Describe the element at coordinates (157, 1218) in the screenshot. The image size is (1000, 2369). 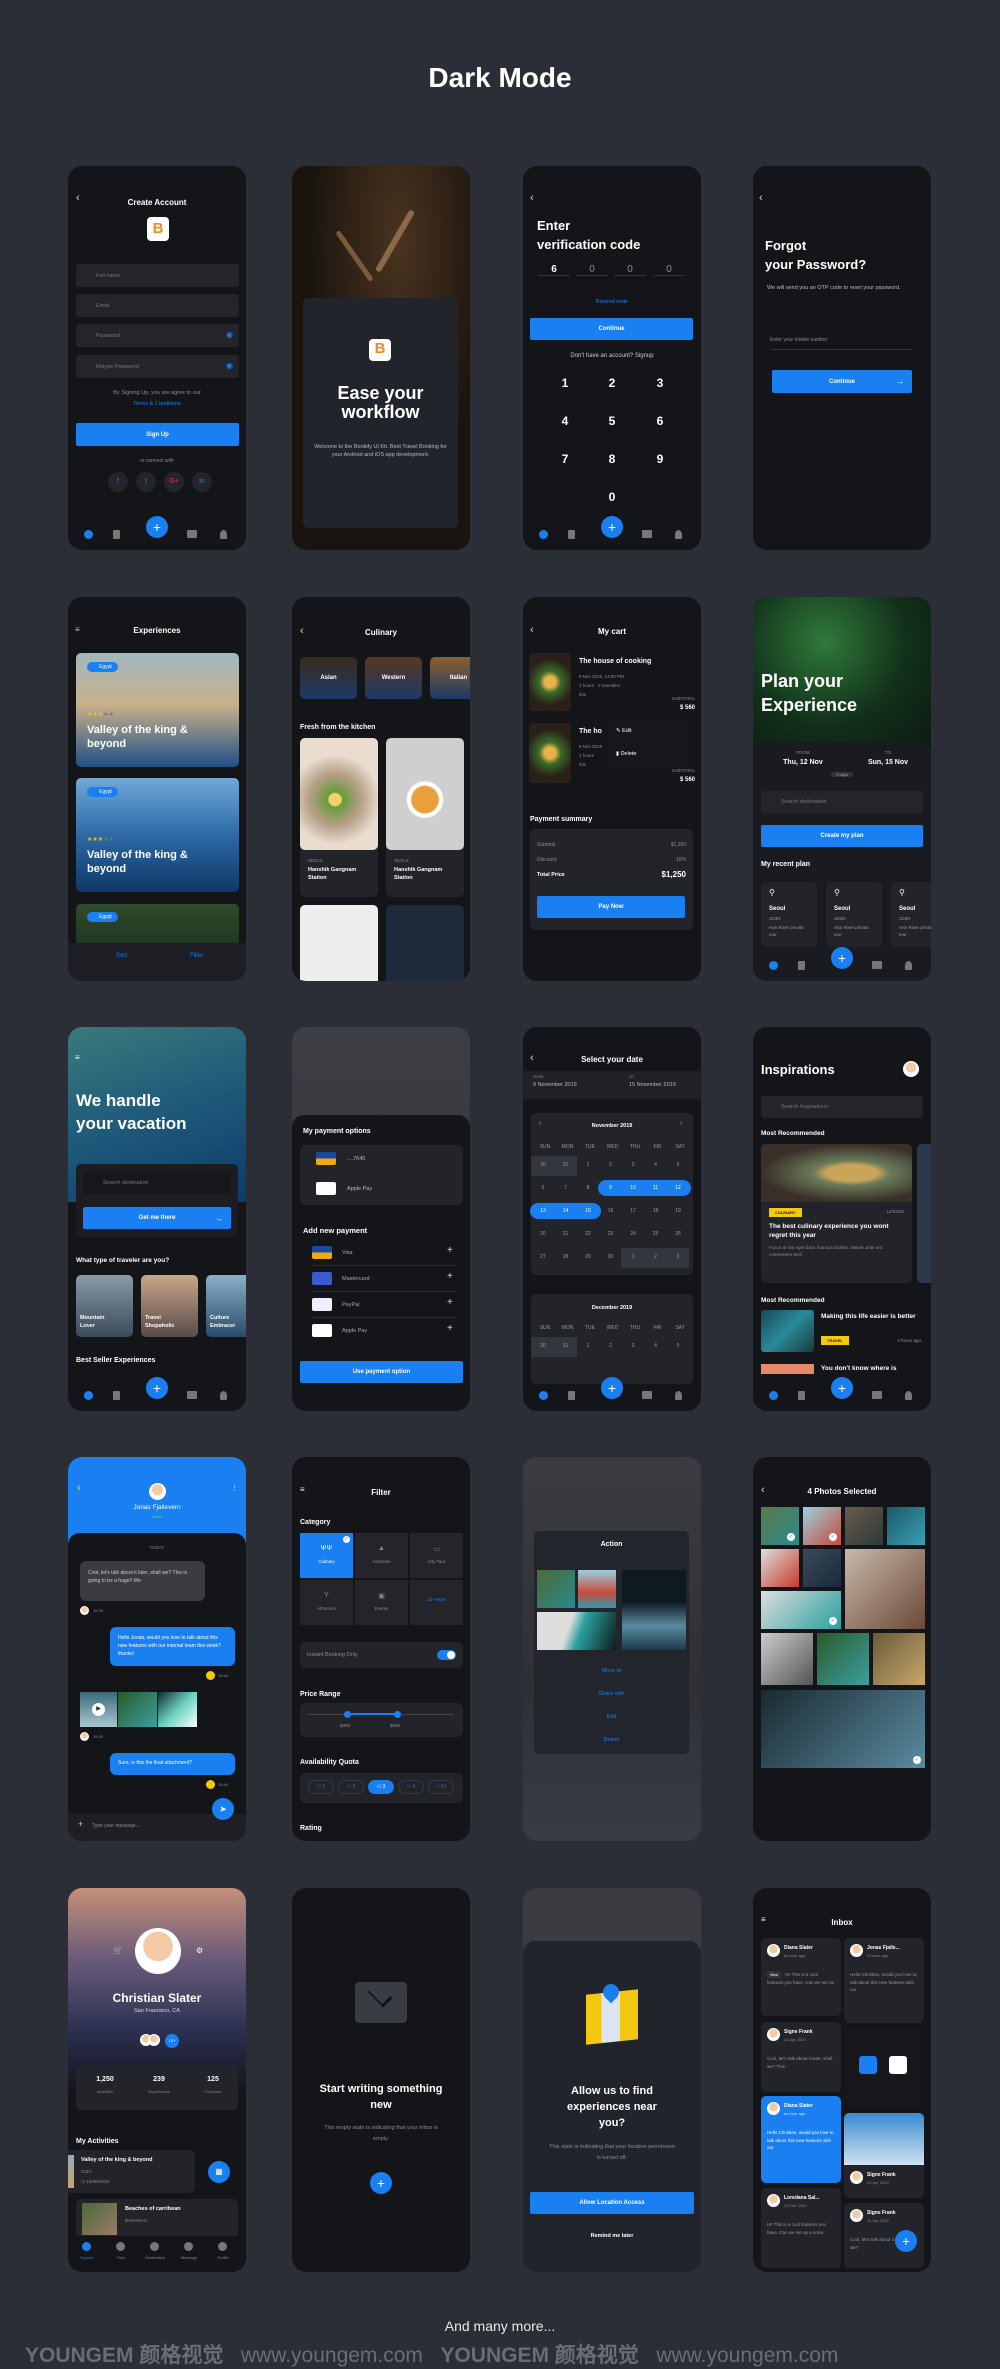
I see `get-me-there-button: Get me there →` at that location.